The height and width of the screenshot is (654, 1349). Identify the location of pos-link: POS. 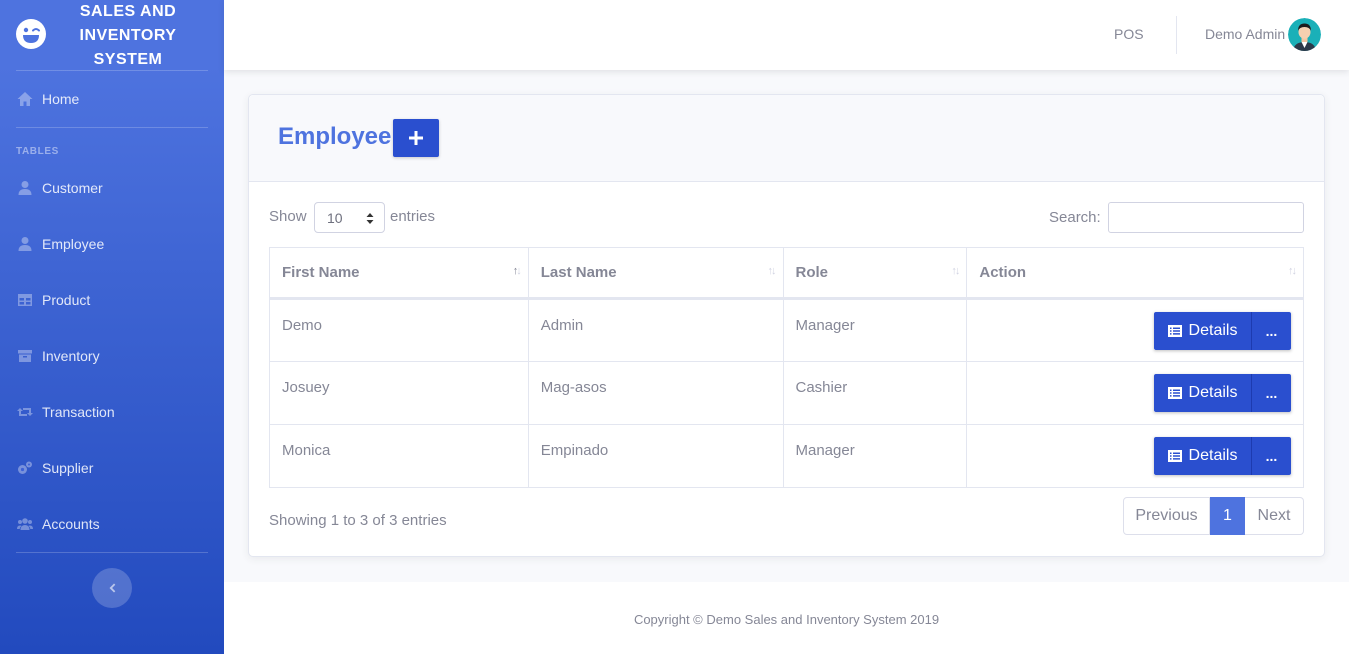
(1129, 34).